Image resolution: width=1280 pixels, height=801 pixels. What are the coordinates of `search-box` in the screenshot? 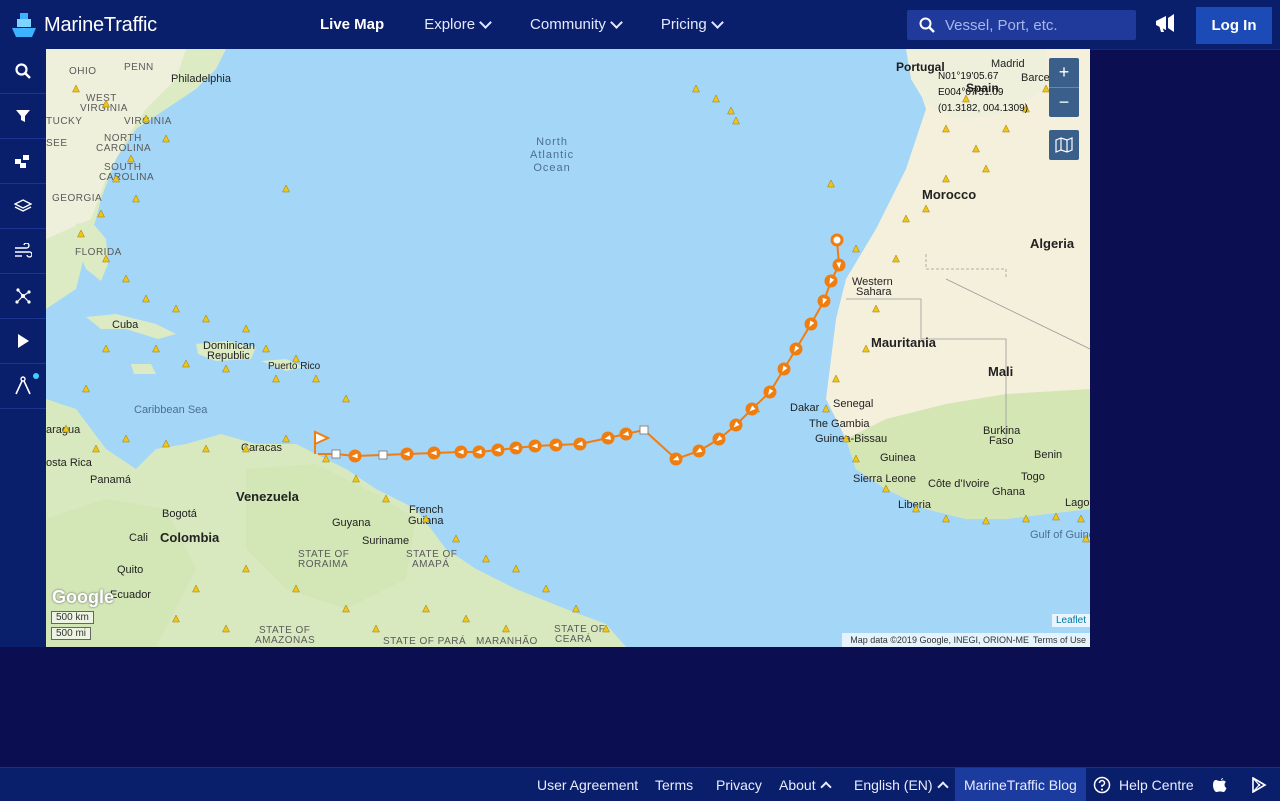 It's located at (1021, 25).